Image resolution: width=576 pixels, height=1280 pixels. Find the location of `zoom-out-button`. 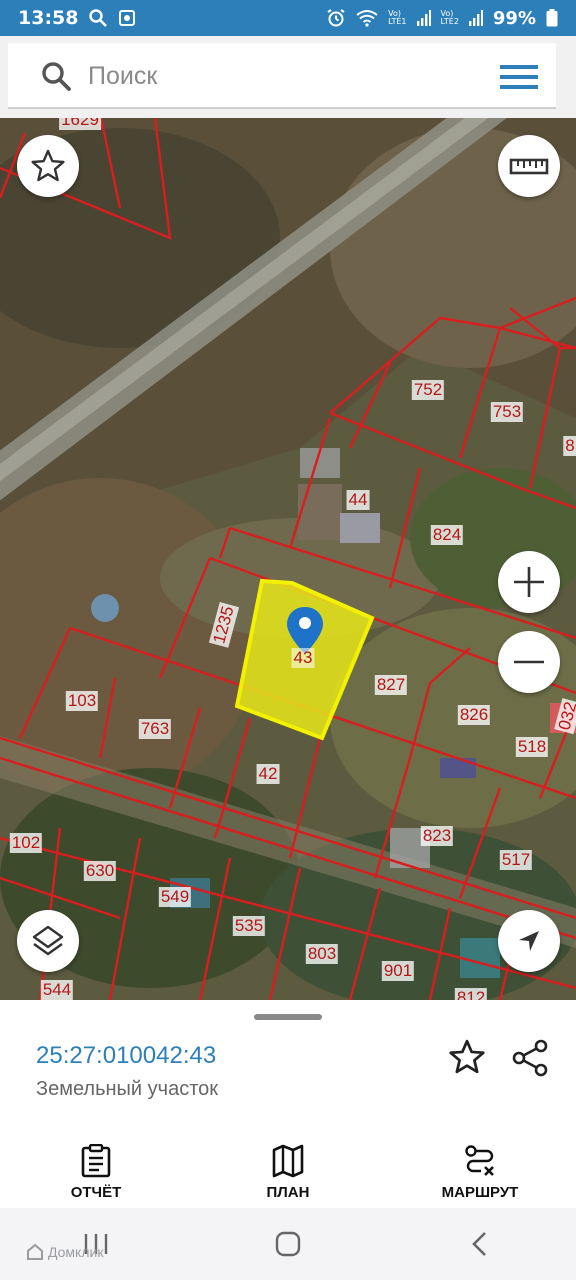

zoom-out-button is located at coordinates (529, 662).